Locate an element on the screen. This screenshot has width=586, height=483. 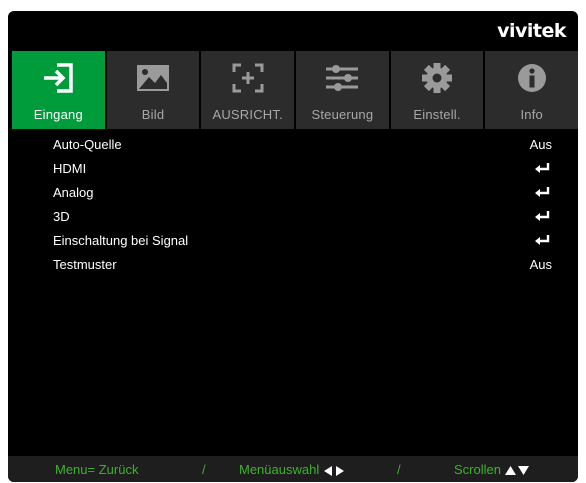
tab-bild: Bild is located at coordinates (153, 90).